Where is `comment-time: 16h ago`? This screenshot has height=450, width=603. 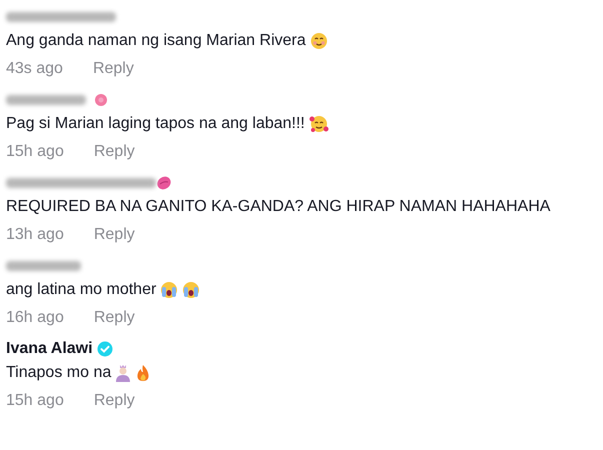
comment-time: 16h ago is located at coordinates (35, 318).